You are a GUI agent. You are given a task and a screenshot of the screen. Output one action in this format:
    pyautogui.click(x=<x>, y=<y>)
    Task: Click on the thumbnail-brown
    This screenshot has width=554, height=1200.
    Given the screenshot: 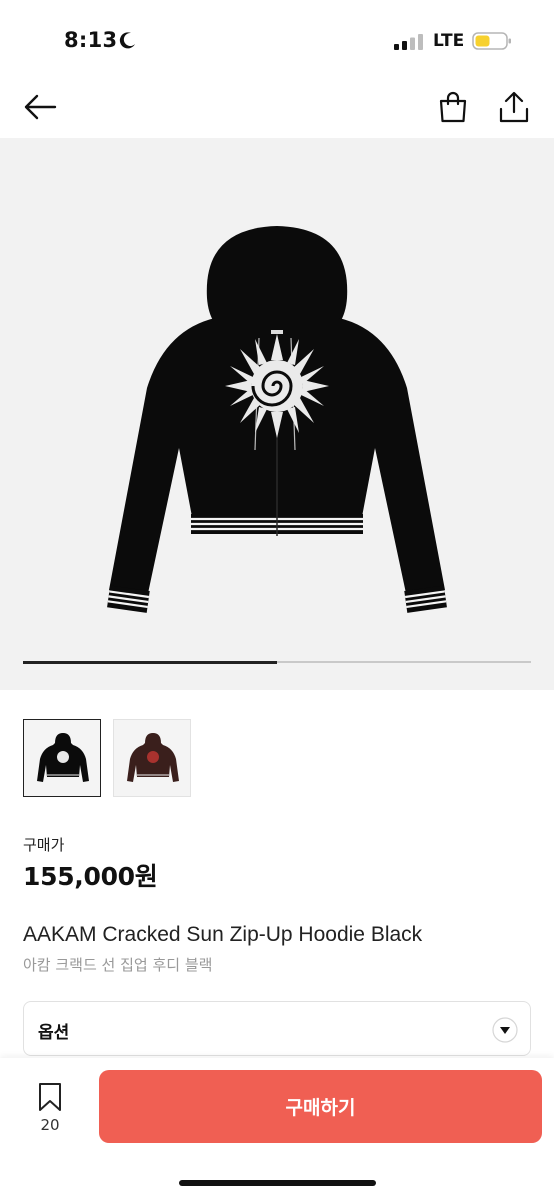 What is the action you would take?
    pyautogui.click(x=152, y=758)
    